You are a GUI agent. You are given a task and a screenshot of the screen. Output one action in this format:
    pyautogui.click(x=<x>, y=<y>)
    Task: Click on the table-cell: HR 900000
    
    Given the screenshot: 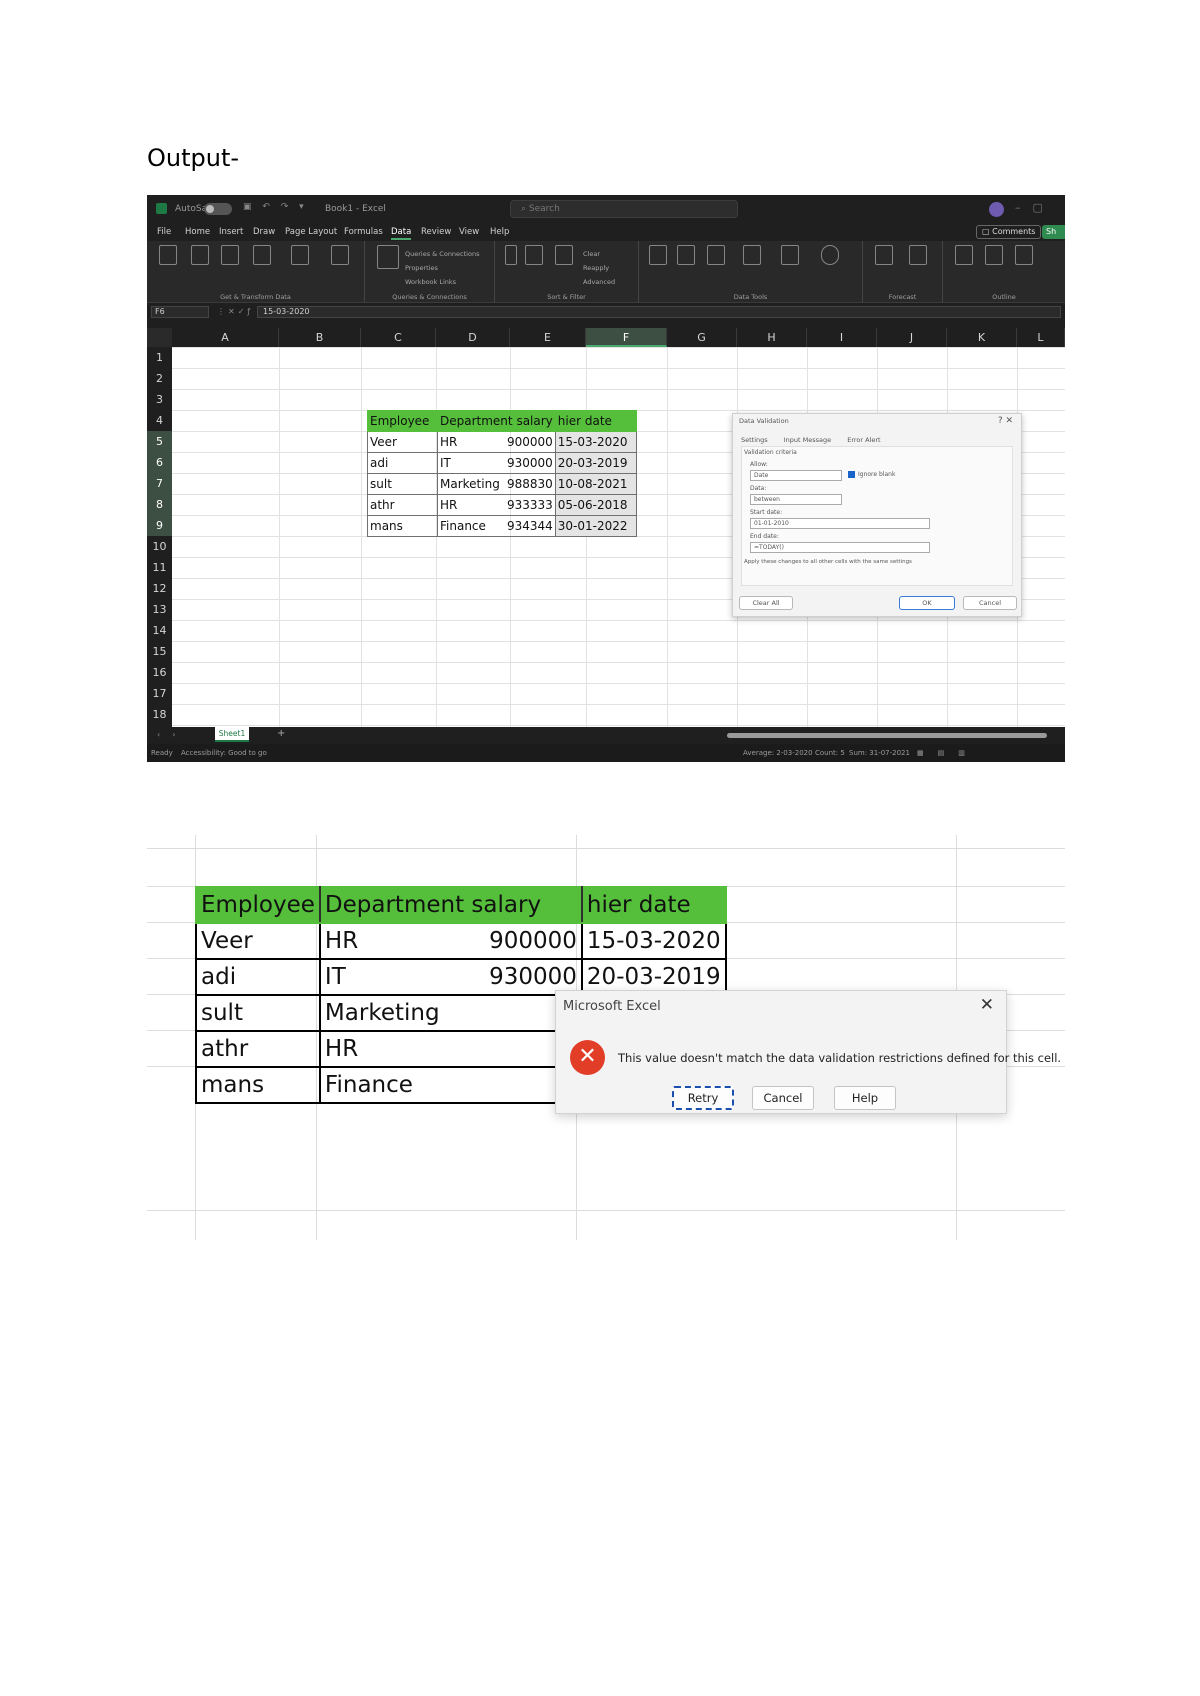 What is the action you would take?
    pyautogui.click(x=450, y=941)
    